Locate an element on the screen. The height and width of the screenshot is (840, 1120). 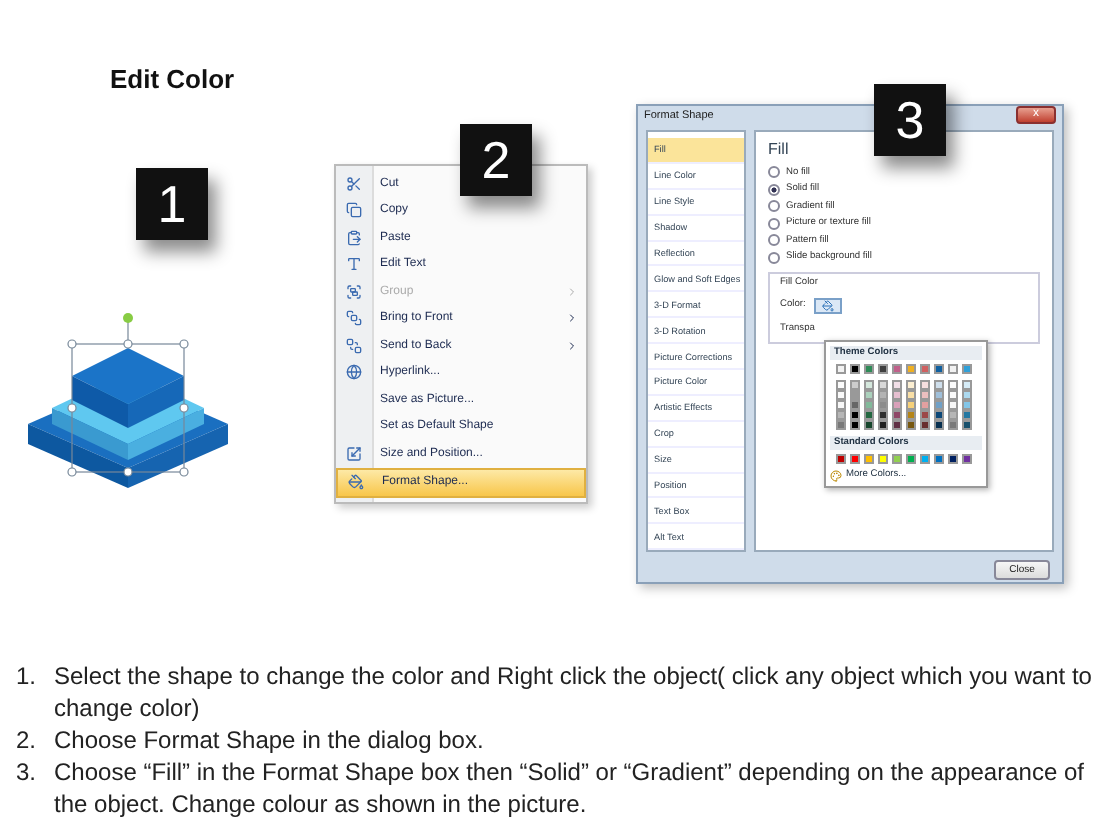
slide-title: Edit Color is located at coordinates (173, 80).